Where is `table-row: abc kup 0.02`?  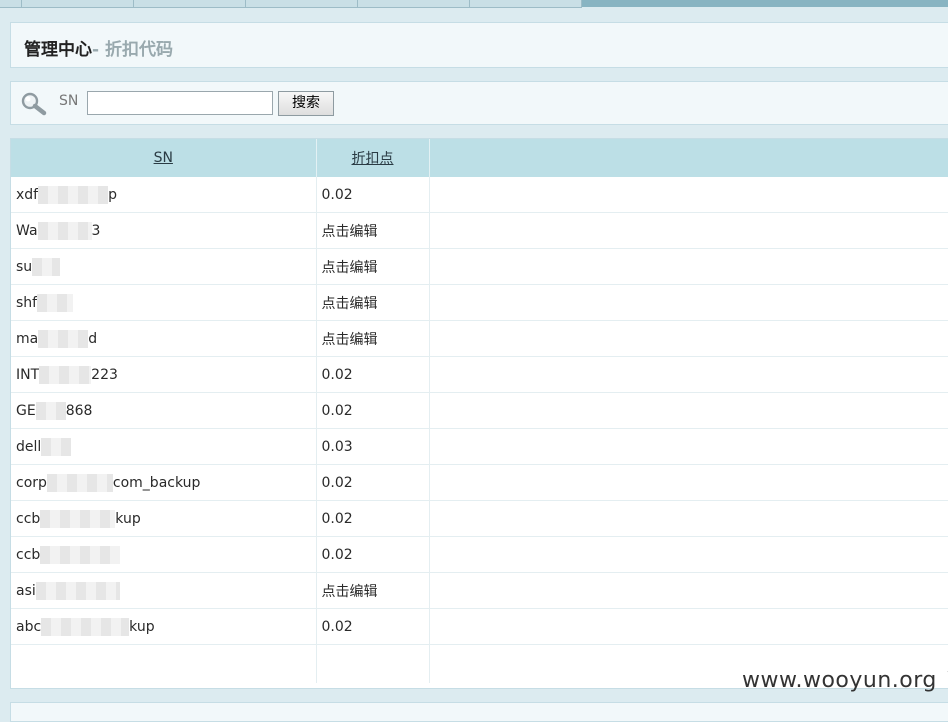 table-row: abc kup 0.02 is located at coordinates (479, 626).